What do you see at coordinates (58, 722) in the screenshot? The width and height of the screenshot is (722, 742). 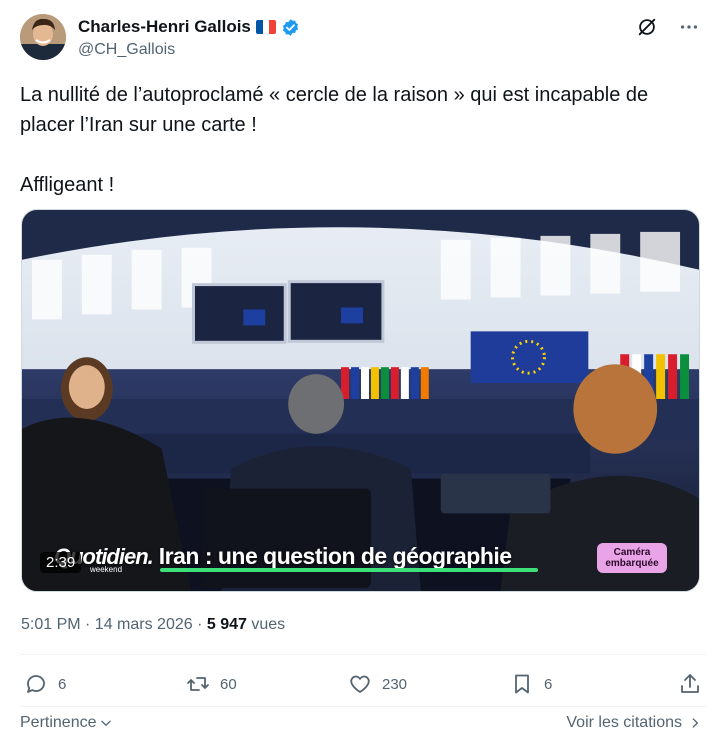 I see `sort-label: Pertinence` at bounding box center [58, 722].